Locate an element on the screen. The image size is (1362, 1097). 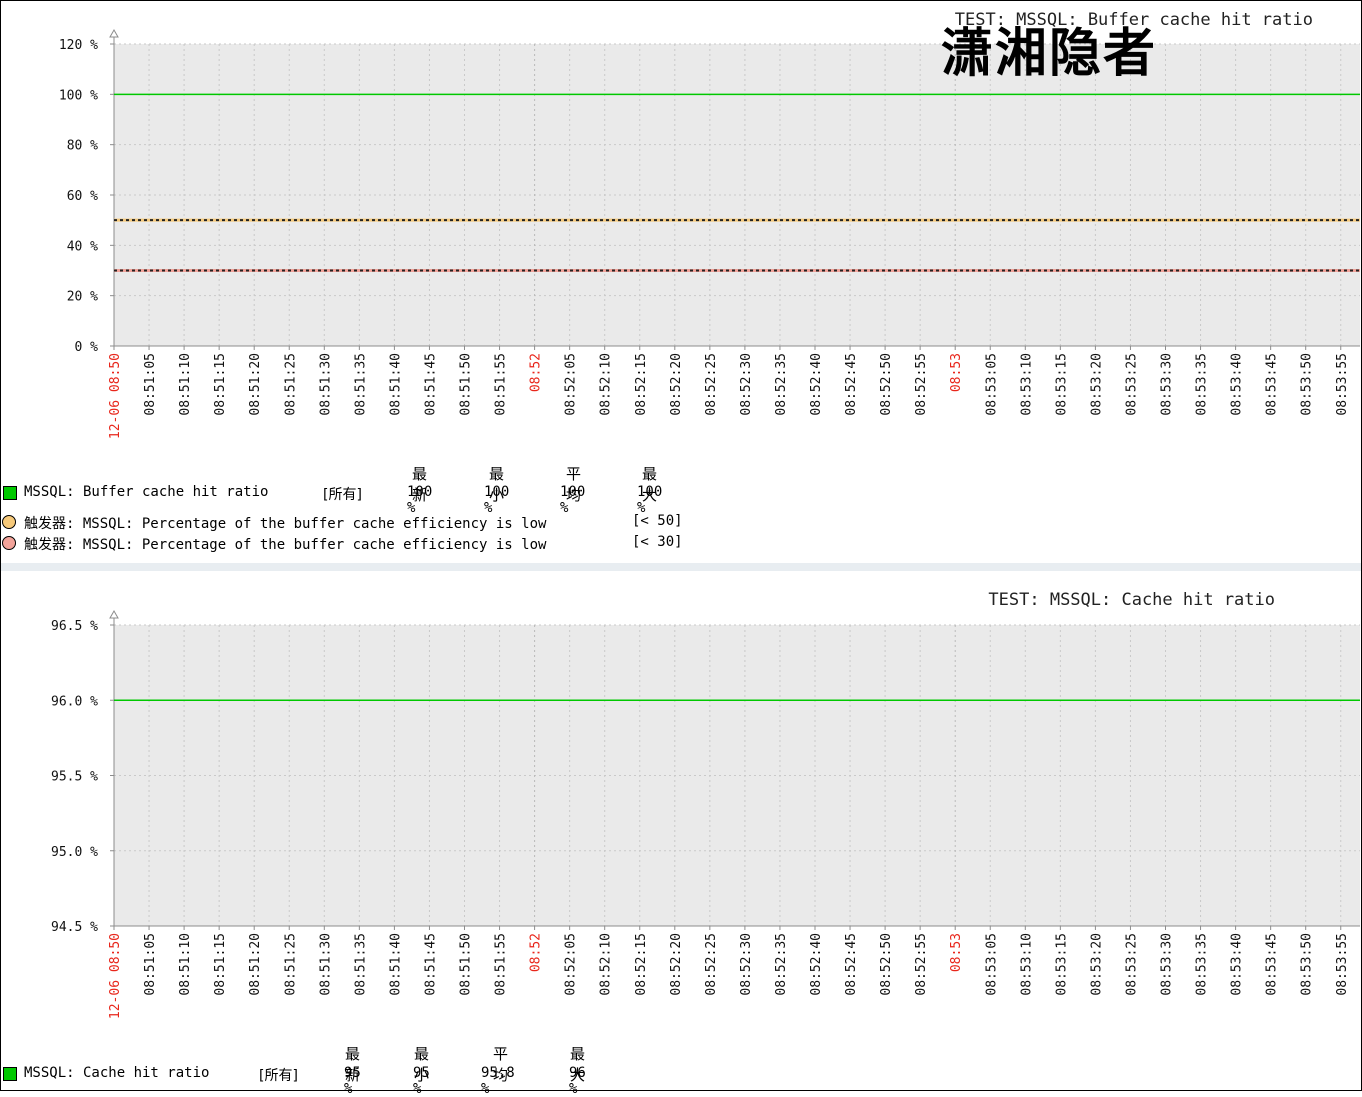
y-tick-label: 120 % is located at coordinates (78, 45).